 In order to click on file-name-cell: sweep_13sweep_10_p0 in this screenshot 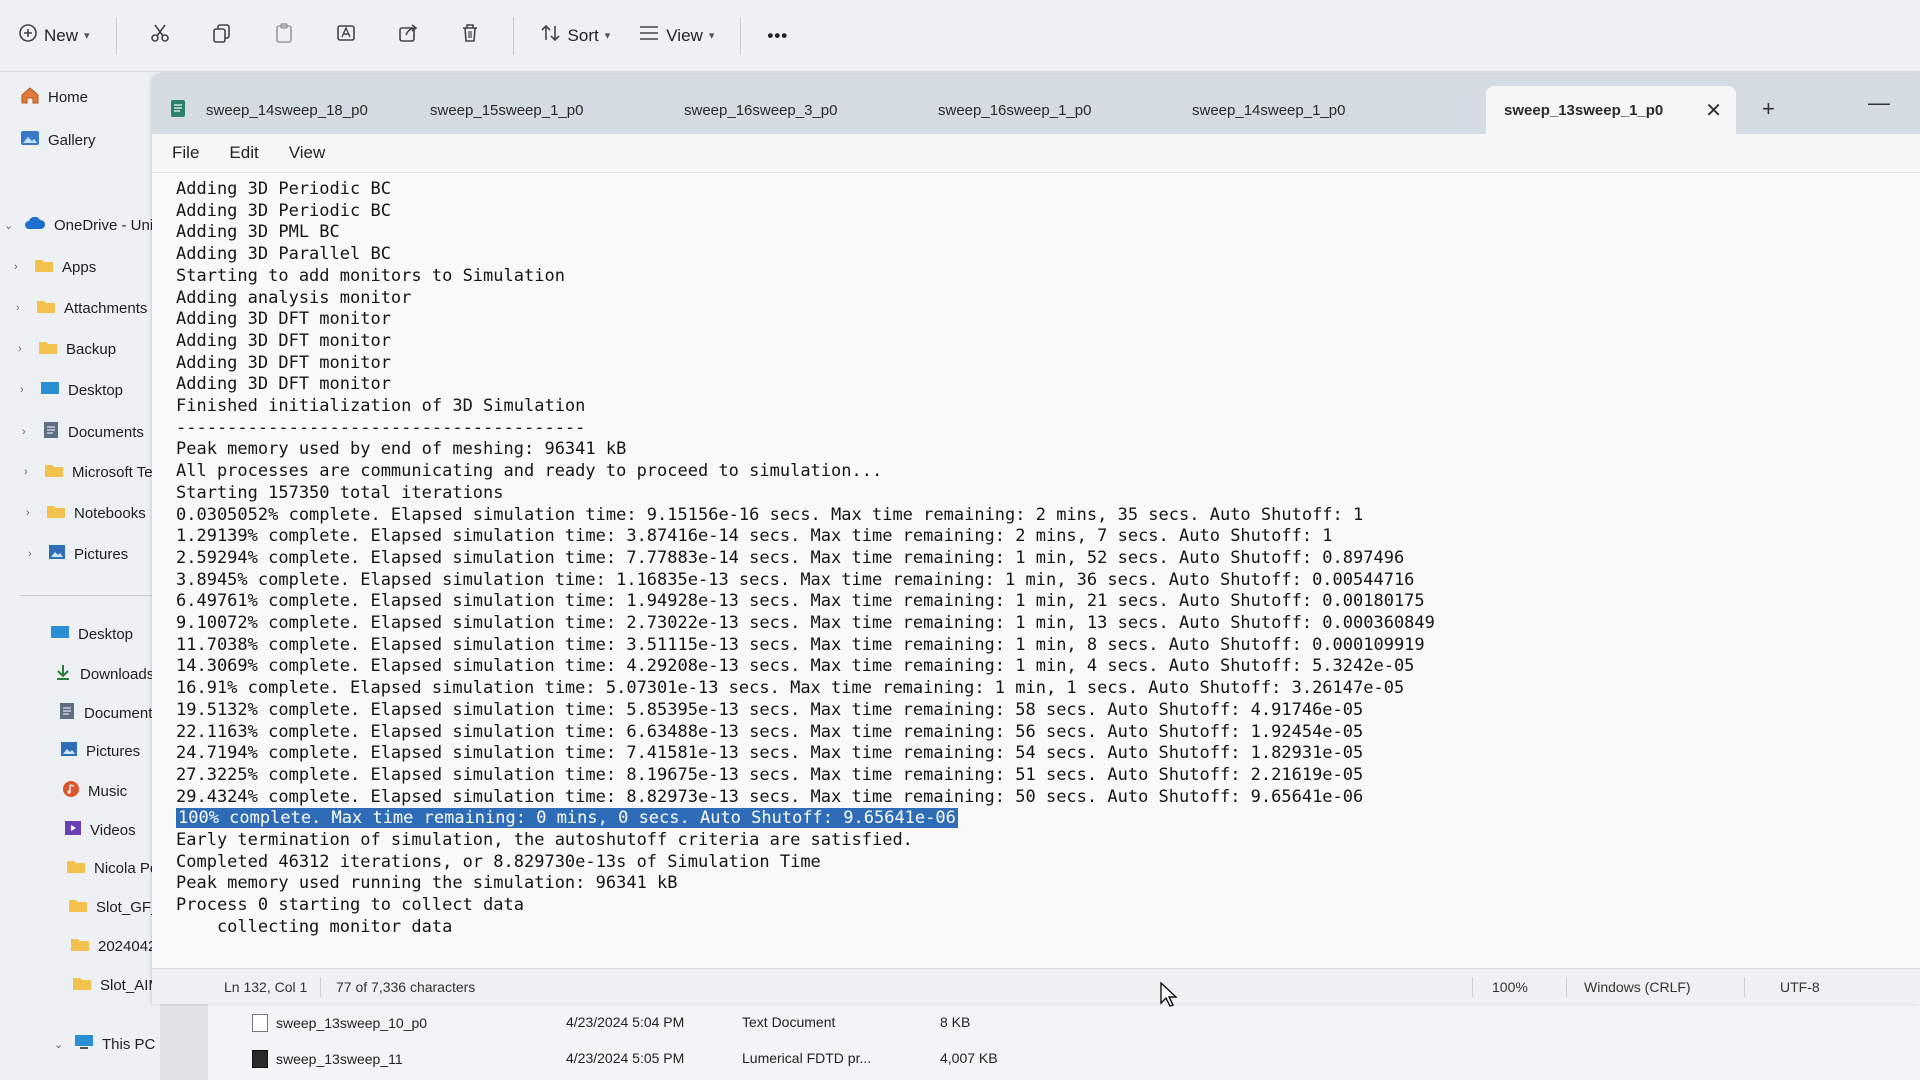, I will do `click(339, 1023)`.